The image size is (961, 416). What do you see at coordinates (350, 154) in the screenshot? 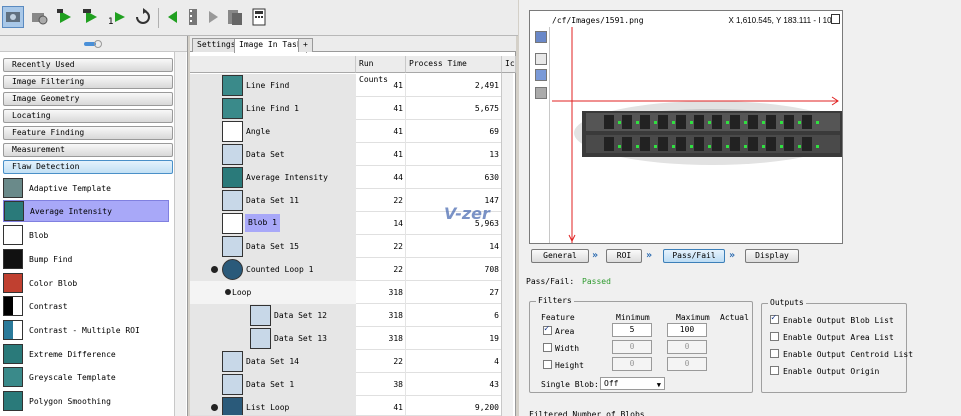
I see `table-row: Data Set 41 13` at bounding box center [350, 154].